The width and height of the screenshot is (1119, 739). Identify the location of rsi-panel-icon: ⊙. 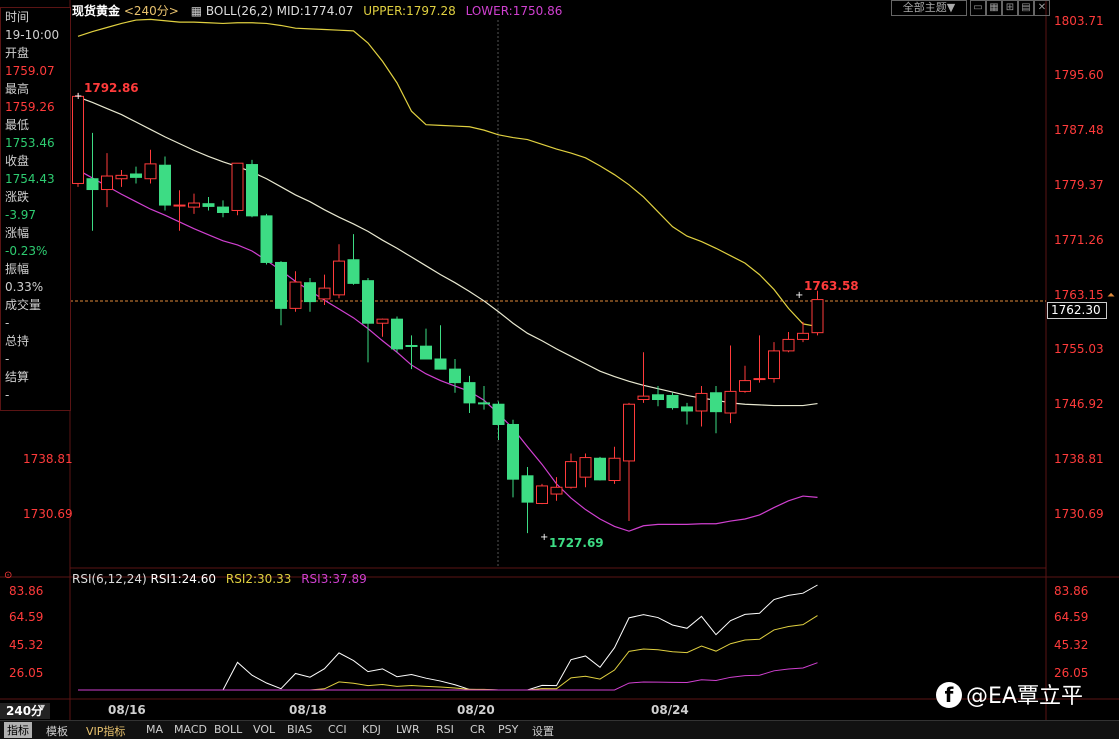
(8, 575).